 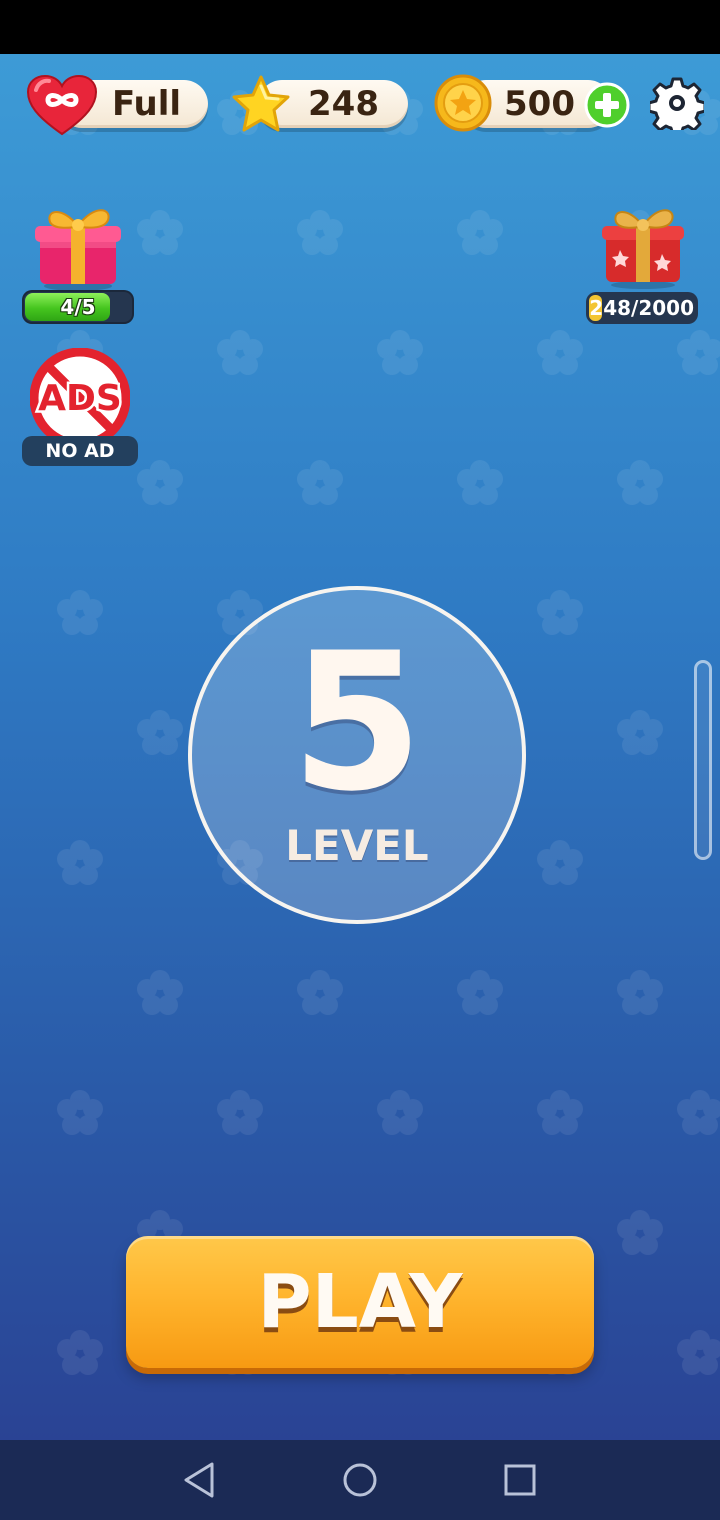 What do you see at coordinates (539, 104) in the screenshot?
I see `coins-value: 500` at bounding box center [539, 104].